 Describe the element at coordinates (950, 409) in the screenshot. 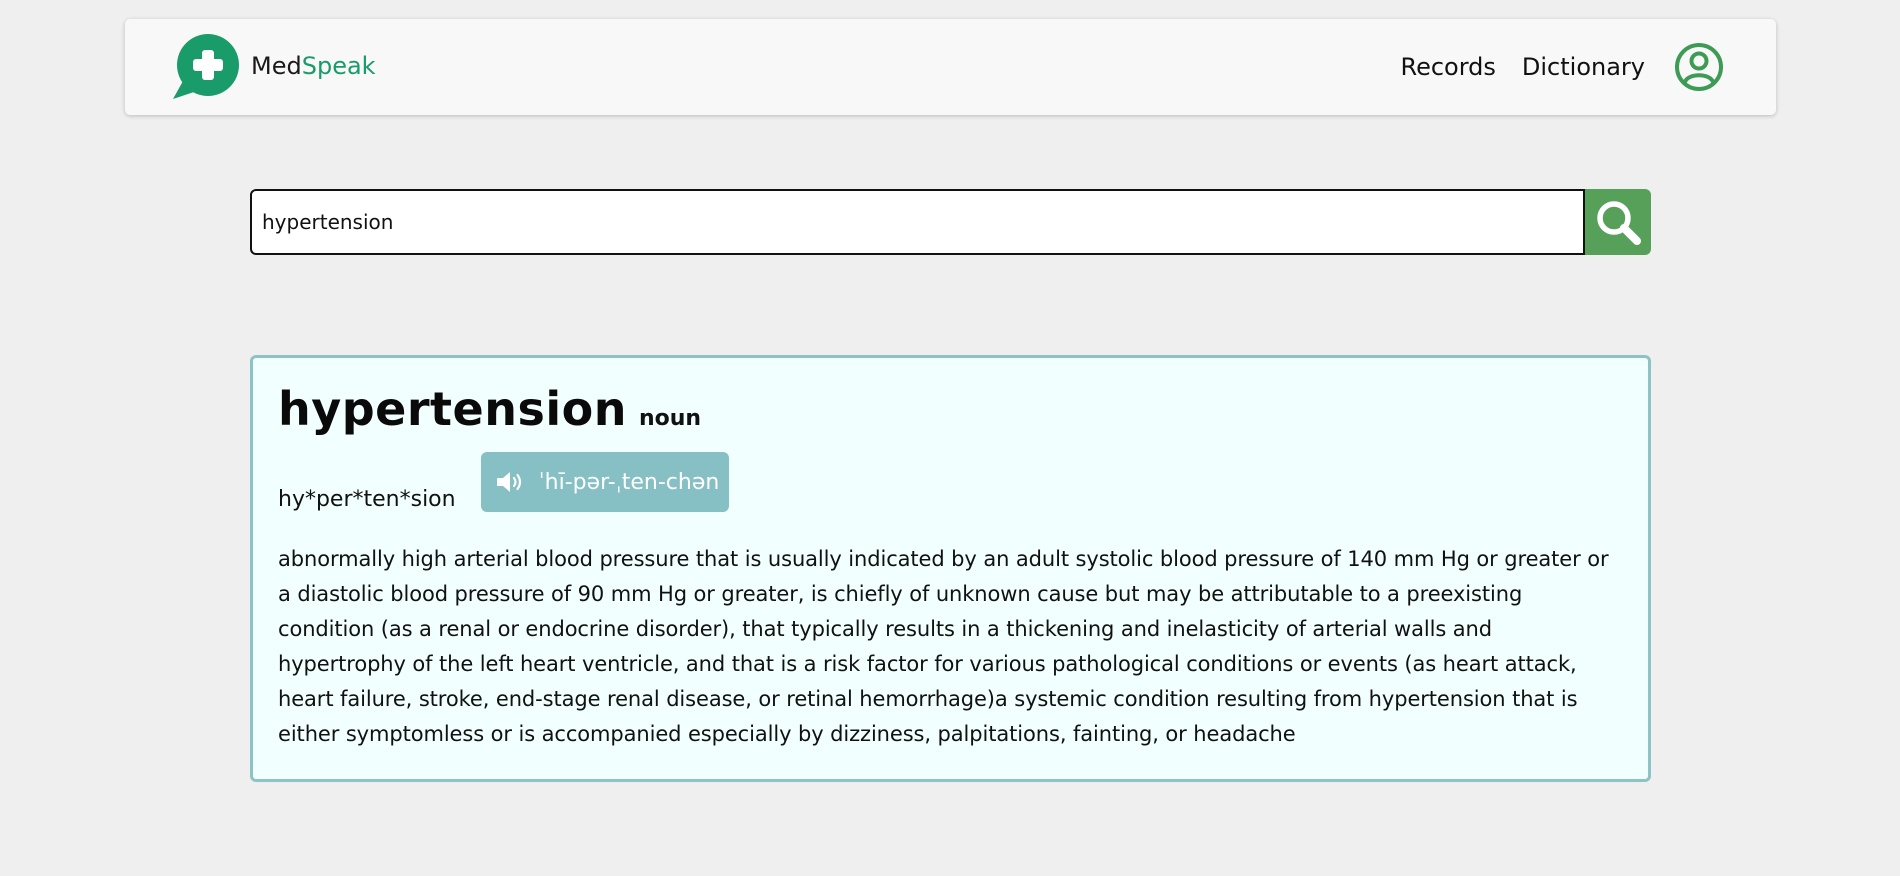

I see `headword-row: hypertension noun` at that location.